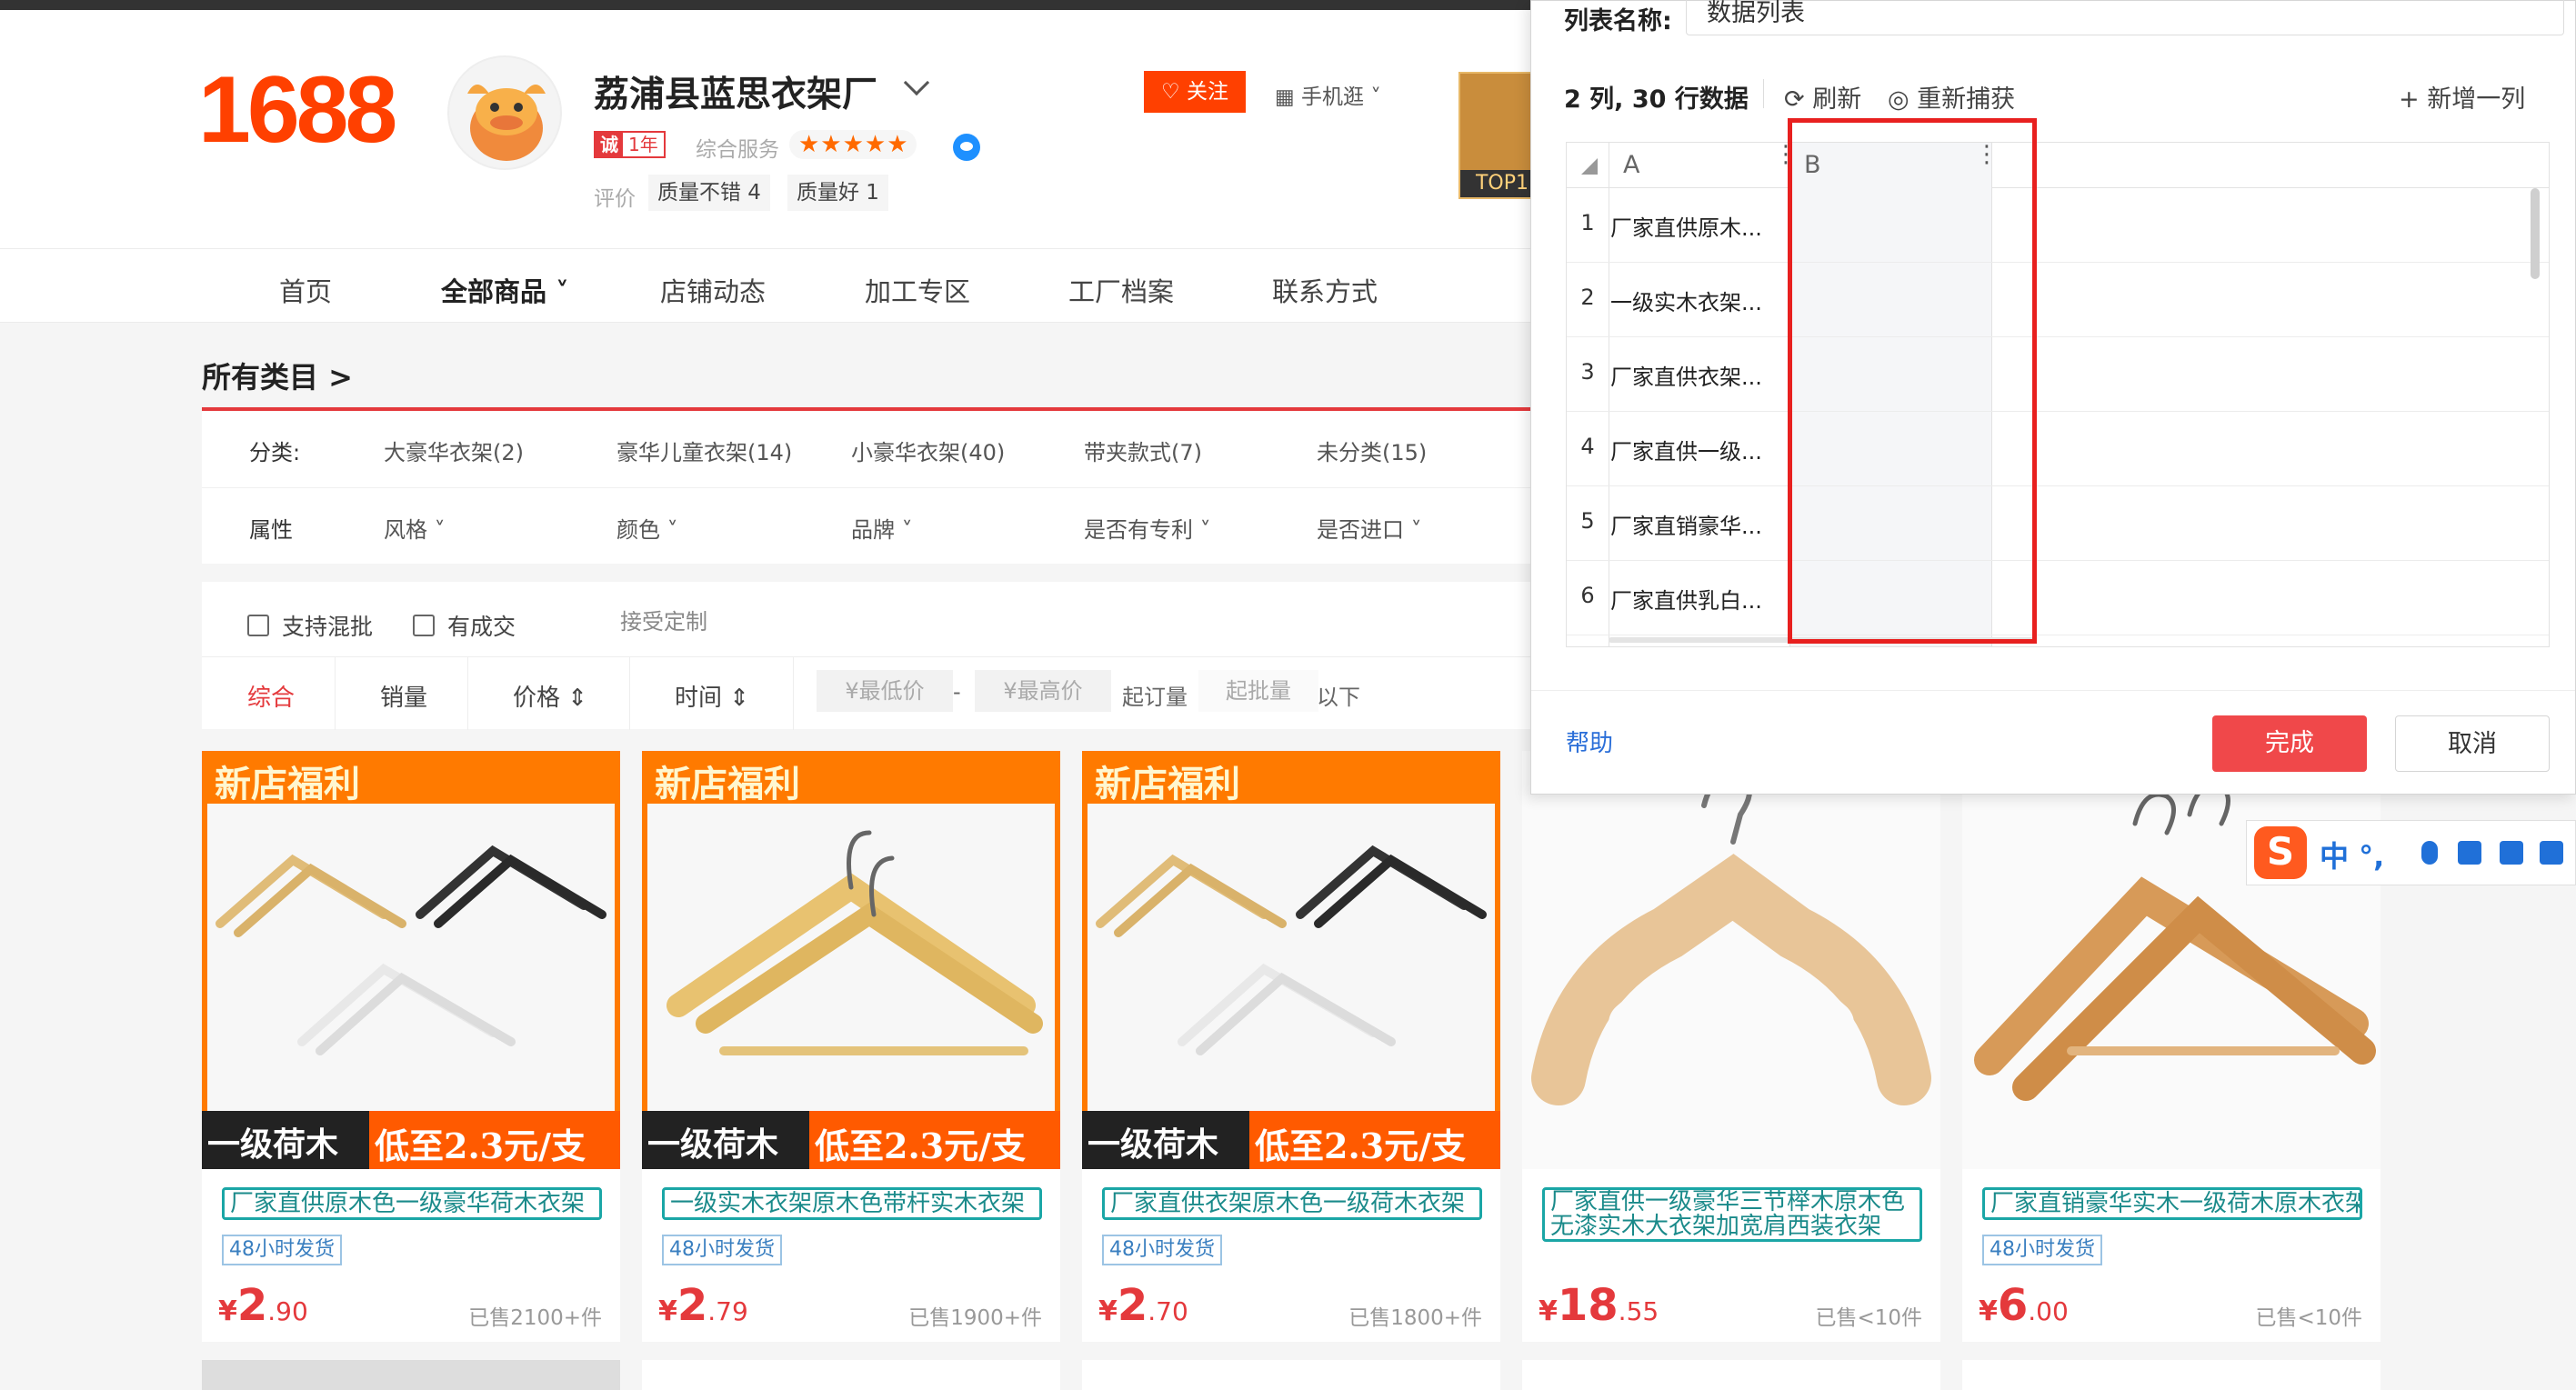 This screenshot has width=2576, height=1390. Describe the element at coordinates (852, 1203) in the screenshot. I see `product-title: 一级实木衣架原木色带杆实木衣架` at that location.